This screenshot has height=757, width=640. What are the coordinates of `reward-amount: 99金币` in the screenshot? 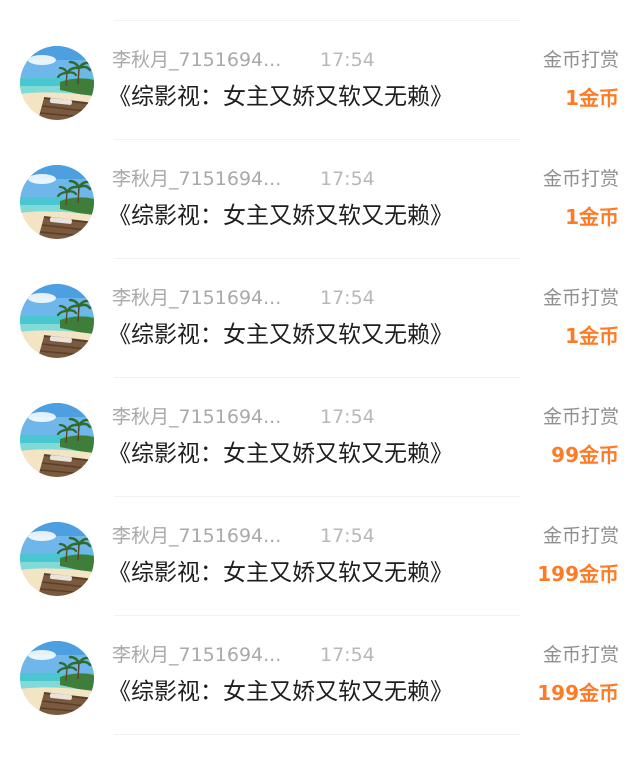 It's located at (585, 455).